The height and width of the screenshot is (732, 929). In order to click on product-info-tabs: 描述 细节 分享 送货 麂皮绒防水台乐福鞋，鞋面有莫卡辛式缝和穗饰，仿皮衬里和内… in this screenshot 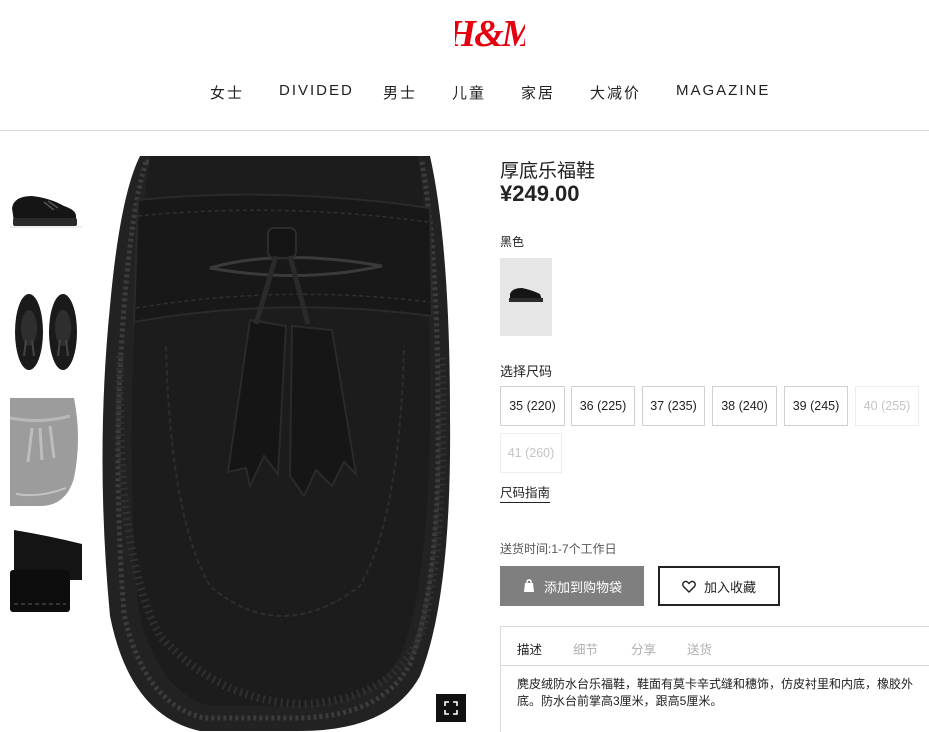, I will do `click(714, 679)`.